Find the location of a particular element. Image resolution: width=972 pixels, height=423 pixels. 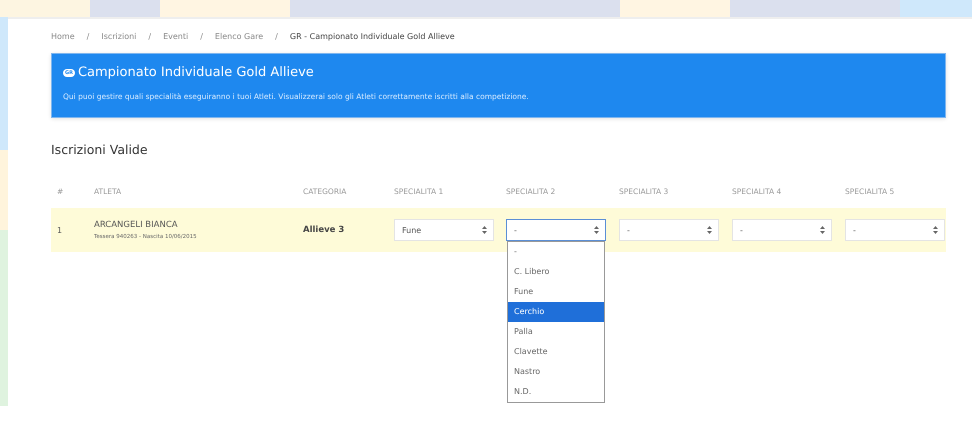

banner-title: Campionato Individuale Gold Allieve is located at coordinates (196, 72).